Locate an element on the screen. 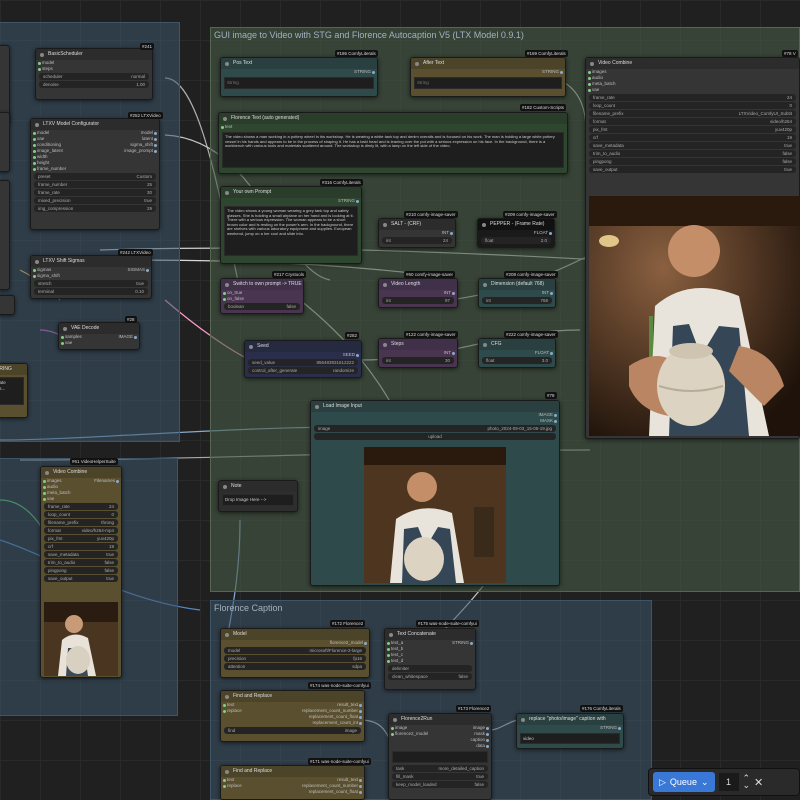 This screenshot has height=800, width=800. float-widget: float 3.0 is located at coordinates (517, 360).